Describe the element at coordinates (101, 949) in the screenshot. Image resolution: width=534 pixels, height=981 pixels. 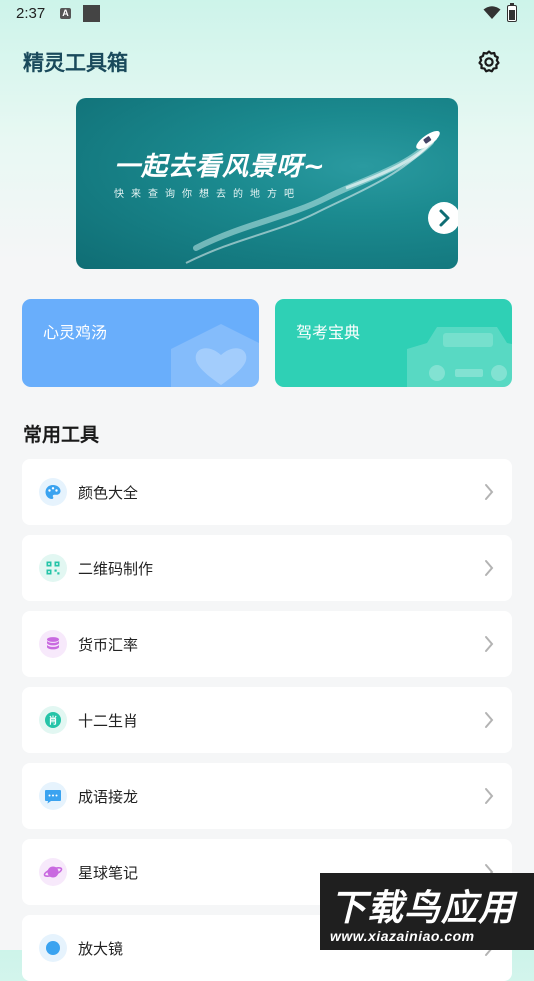
I see `tool-item-label: 放大镜` at that location.